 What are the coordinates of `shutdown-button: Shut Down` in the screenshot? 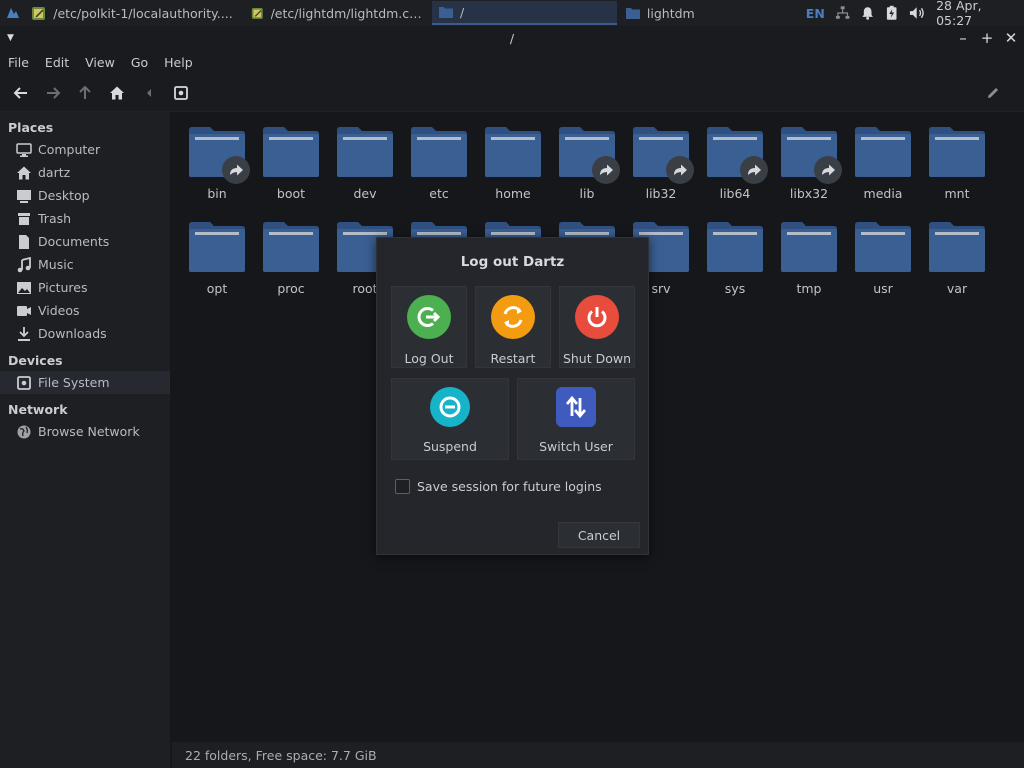 It's located at (597, 327).